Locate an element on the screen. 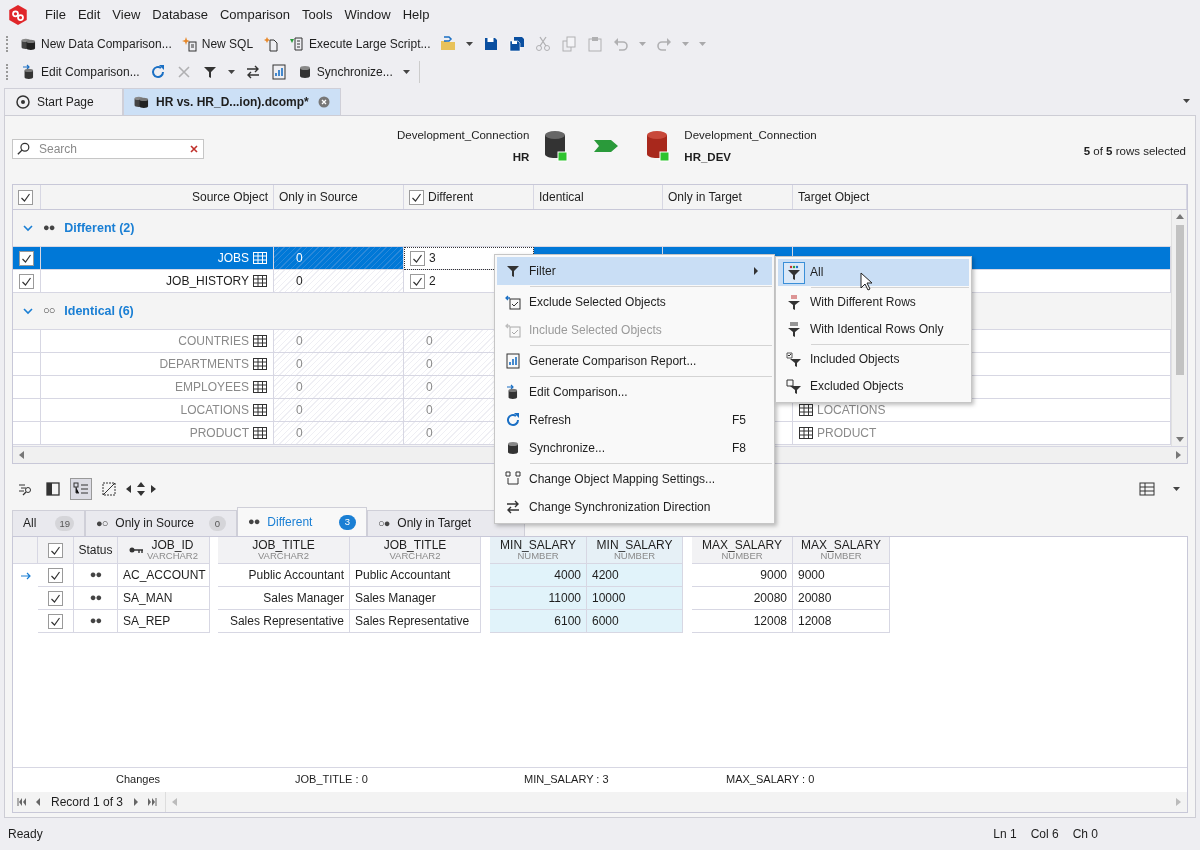  table-cell: 4000 is located at coordinates (538, 575).